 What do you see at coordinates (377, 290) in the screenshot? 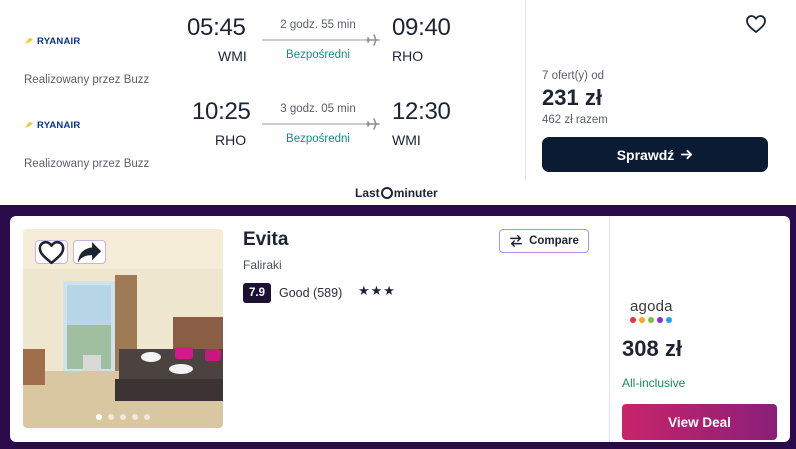
I see `star-rating: ★★★` at bounding box center [377, 290].